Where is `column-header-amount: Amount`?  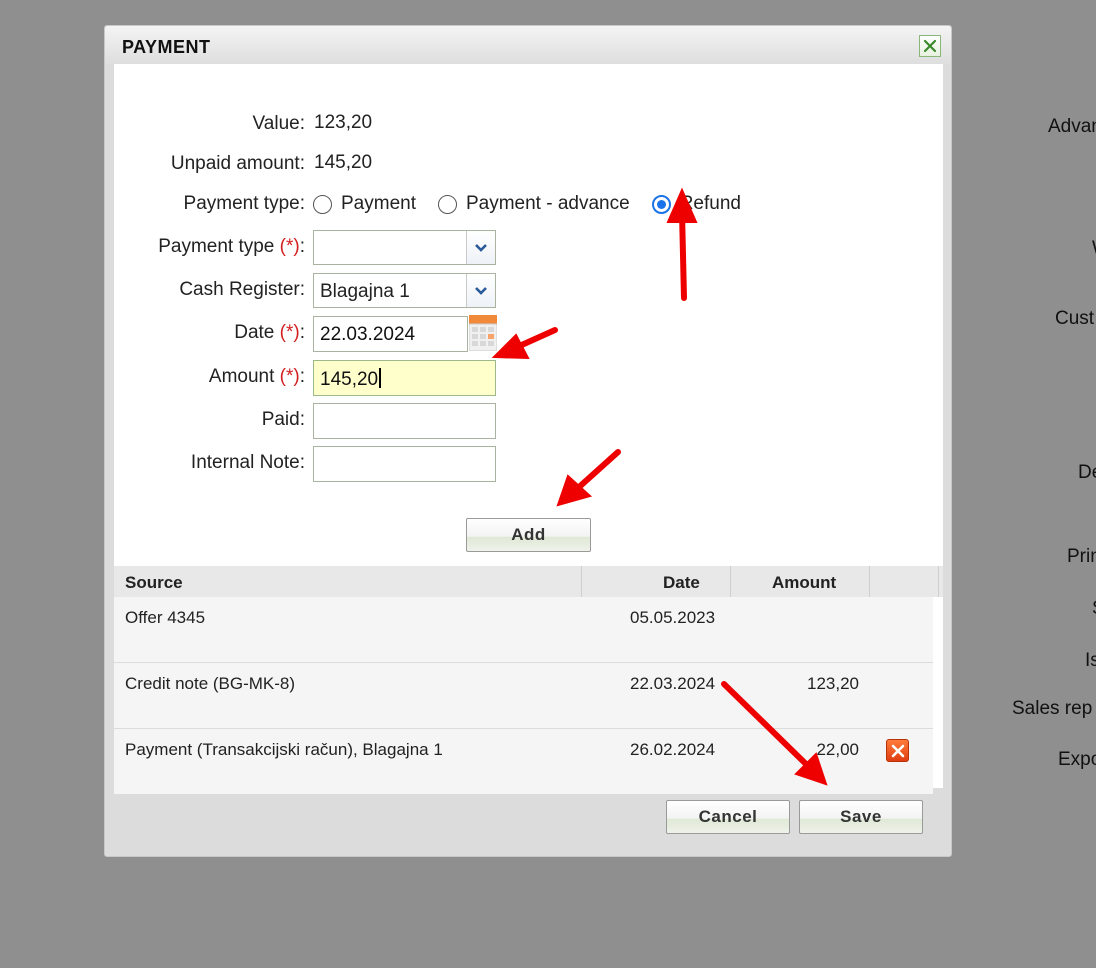 column-header-amount: Amount is located at coordinates (804, 582).